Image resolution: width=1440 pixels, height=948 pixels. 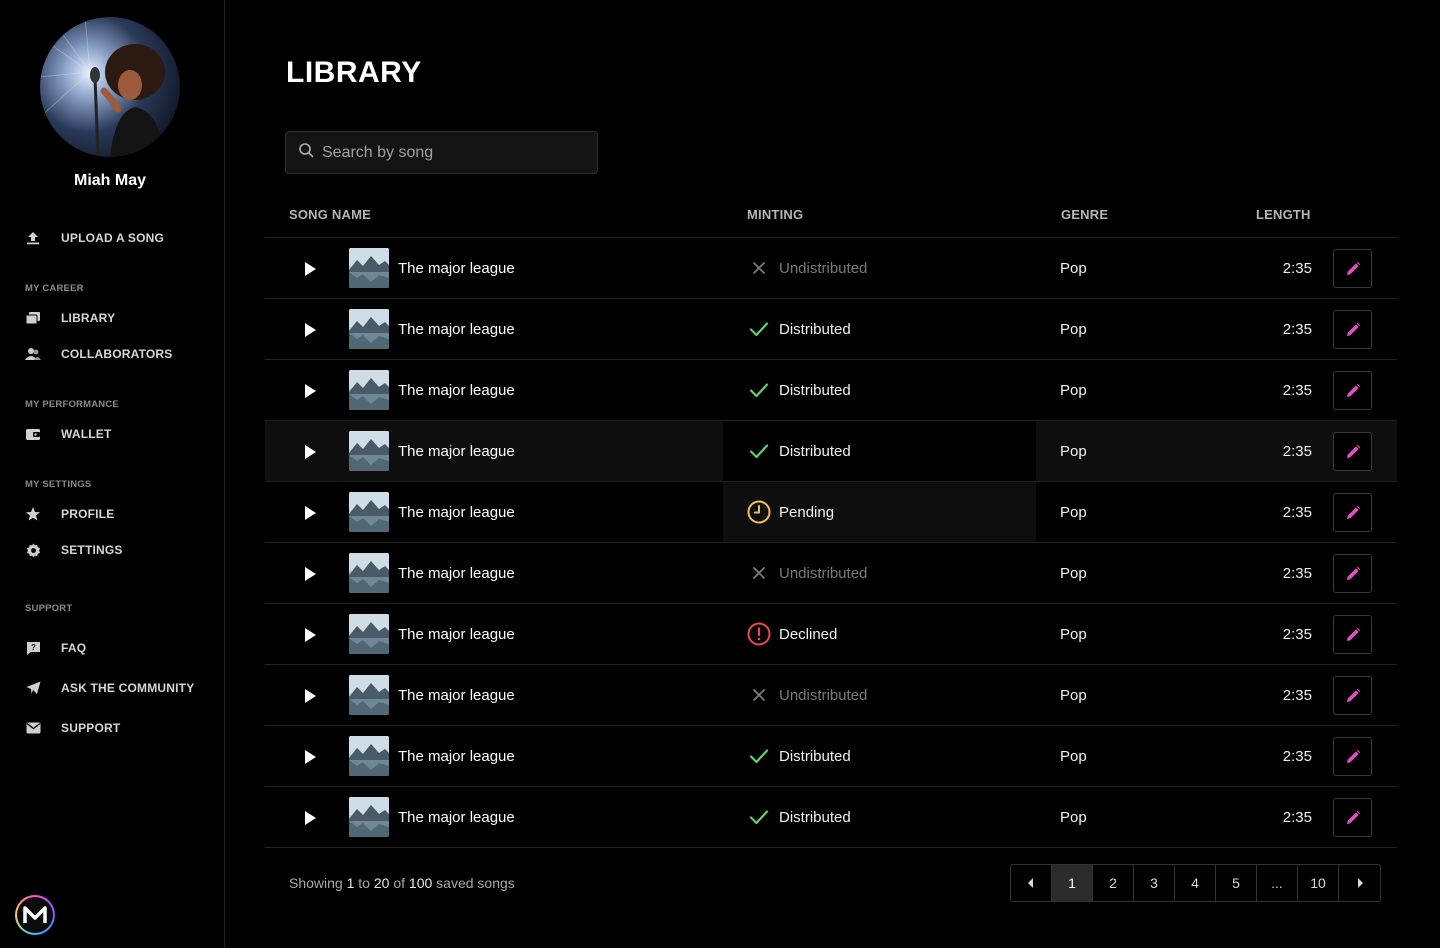 What do you see at coordinates (110, 87) in the screenshot?
I see `avatar` at bounding box center [110, 87].